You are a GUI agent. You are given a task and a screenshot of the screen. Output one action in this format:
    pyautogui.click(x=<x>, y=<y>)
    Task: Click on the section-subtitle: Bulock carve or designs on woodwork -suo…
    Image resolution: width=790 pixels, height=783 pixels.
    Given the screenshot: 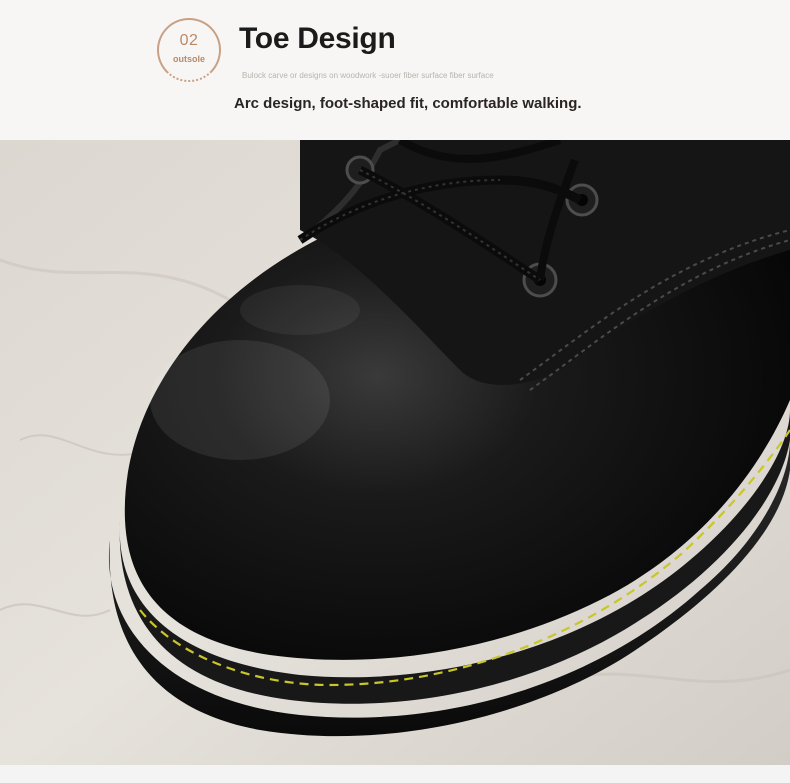 What is the action you would take?
    pyautogui.click(x=368, y=75)
    